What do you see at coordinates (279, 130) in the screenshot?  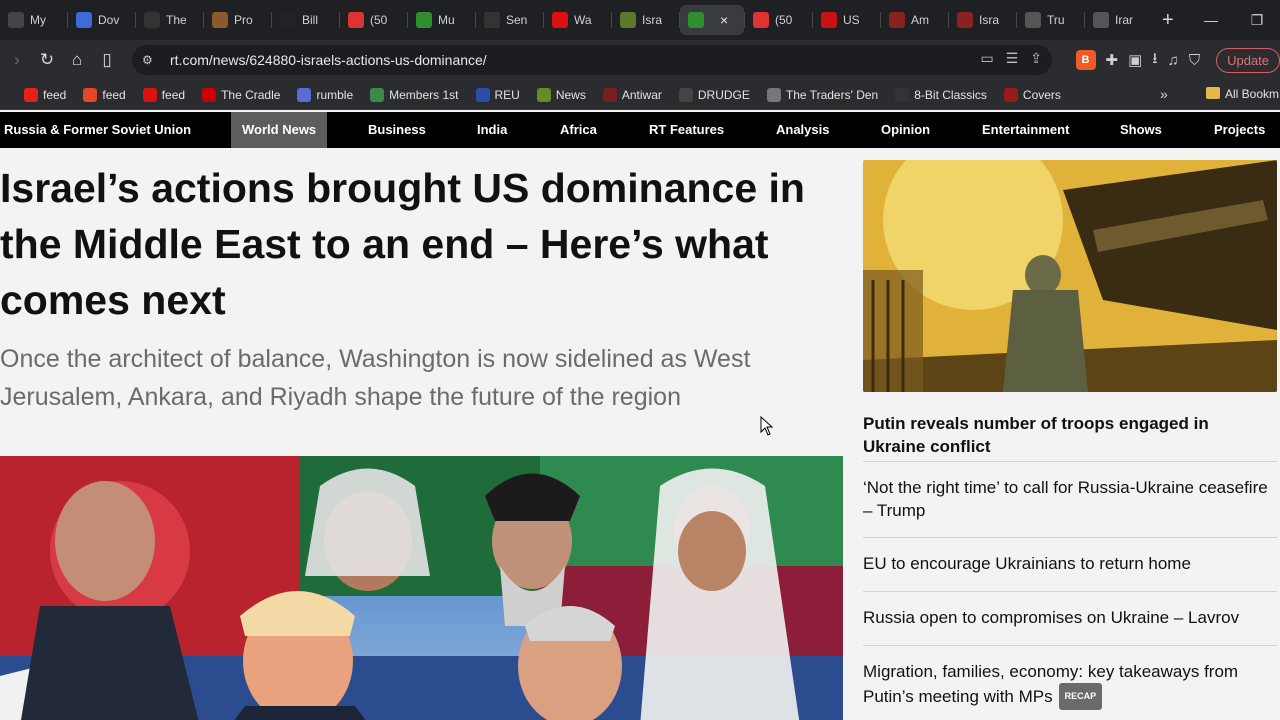 I see `nav-link: World News` at bounding box center [279, 130].